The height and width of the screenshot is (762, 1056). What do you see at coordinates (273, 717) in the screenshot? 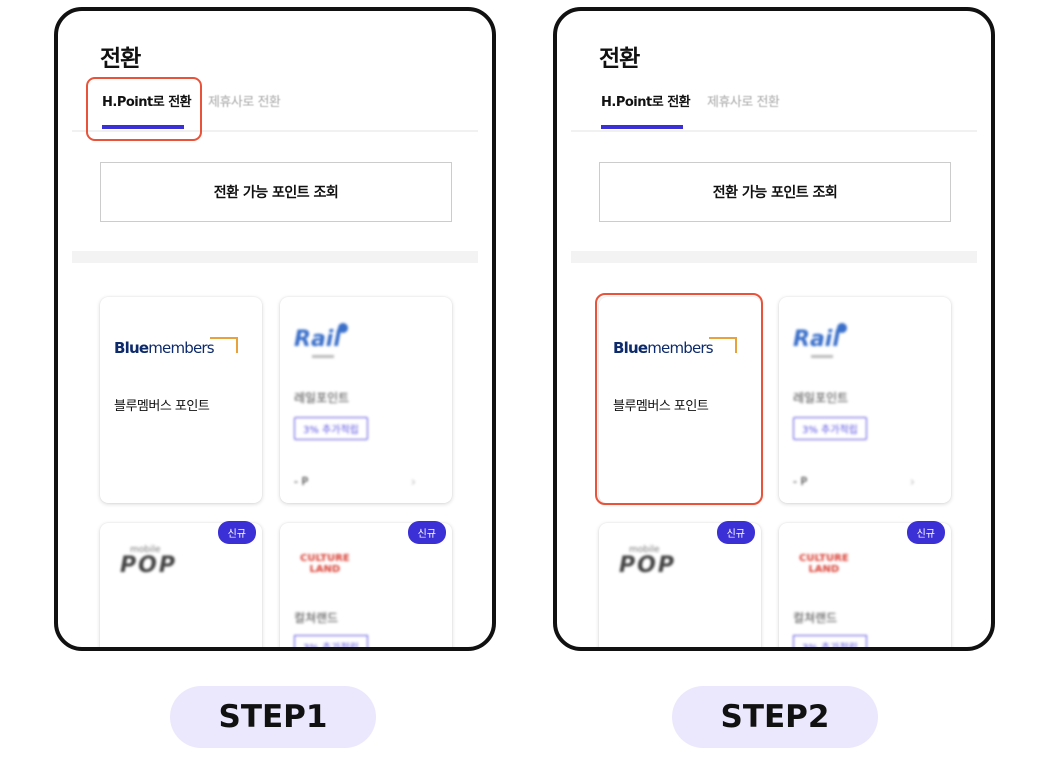
I see `step1-label: STEP1` at bounding box center [273, 717].